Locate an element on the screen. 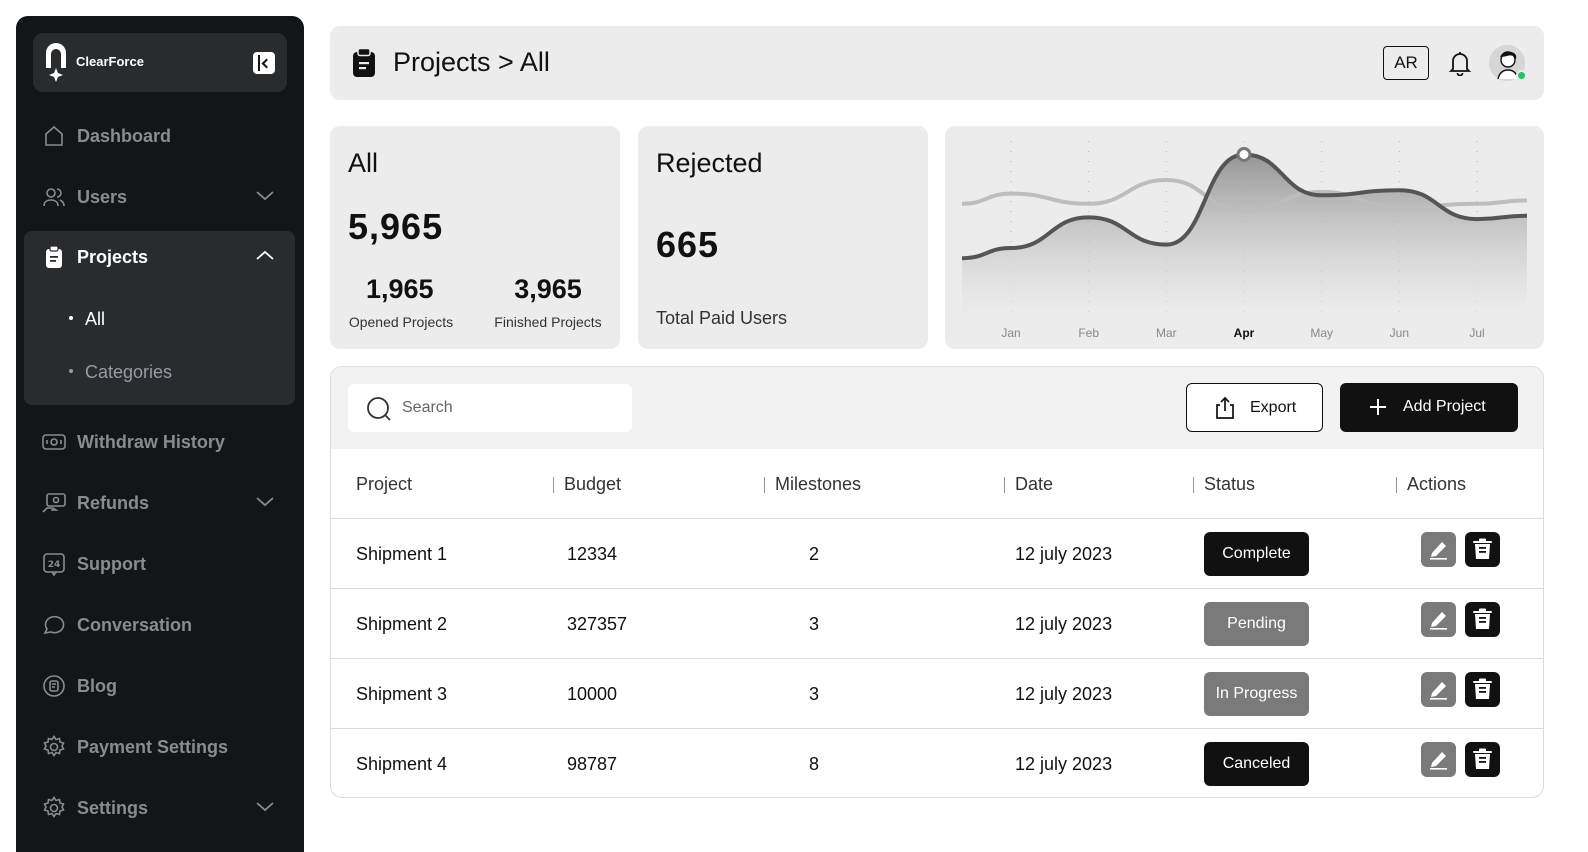  cell-budget: 10000 is located at coordinates (592, 694).